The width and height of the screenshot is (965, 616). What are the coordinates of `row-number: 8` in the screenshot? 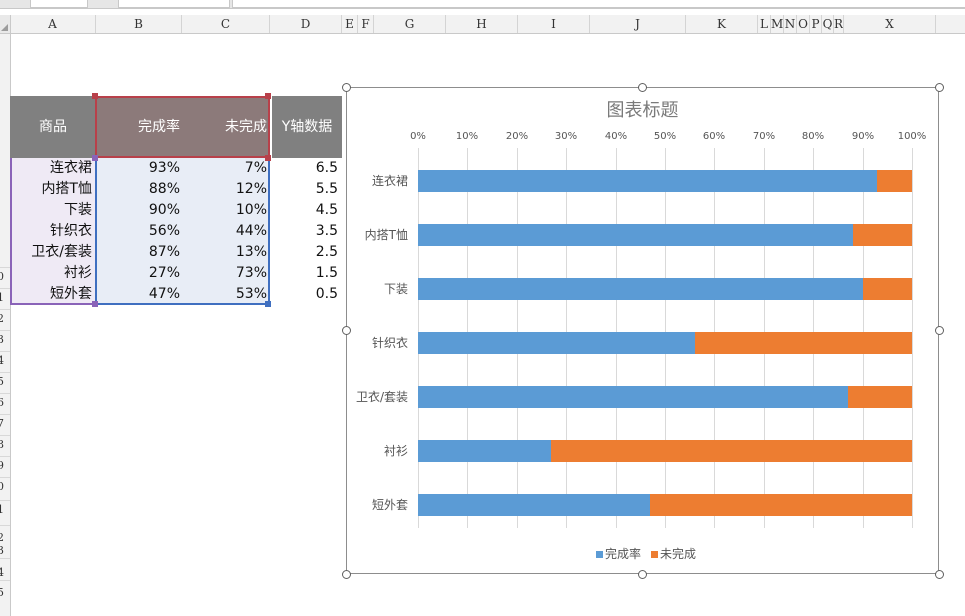 It's located at (4, 445).